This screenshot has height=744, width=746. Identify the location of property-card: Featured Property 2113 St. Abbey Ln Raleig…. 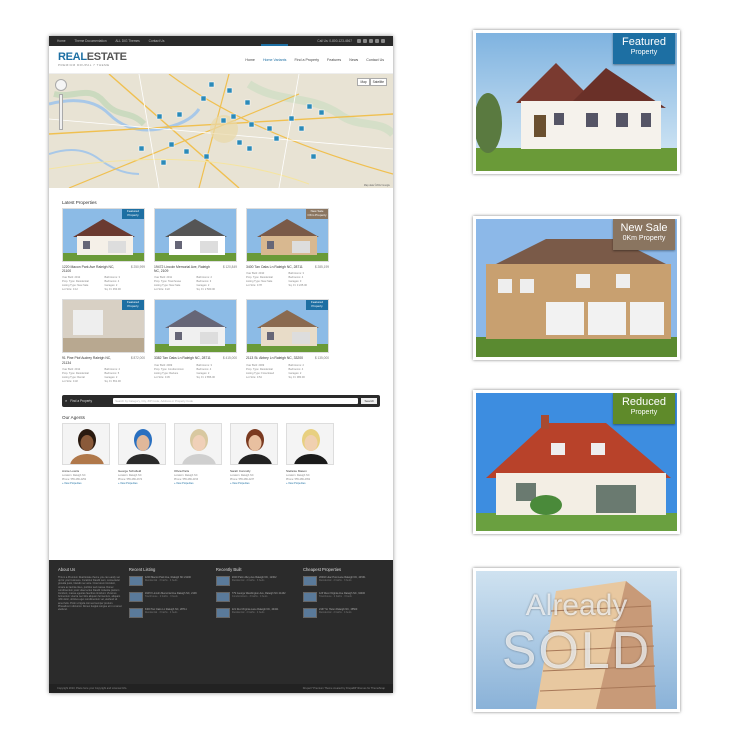
(287, 340).